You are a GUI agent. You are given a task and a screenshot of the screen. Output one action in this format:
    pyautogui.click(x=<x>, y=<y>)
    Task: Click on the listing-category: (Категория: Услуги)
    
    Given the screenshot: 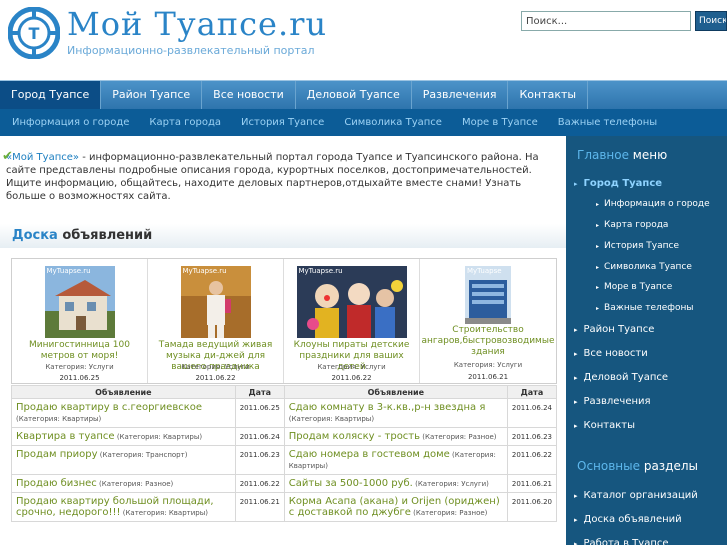 What is the action you would take?
    pyautogui.click(x=450, y=484)
    